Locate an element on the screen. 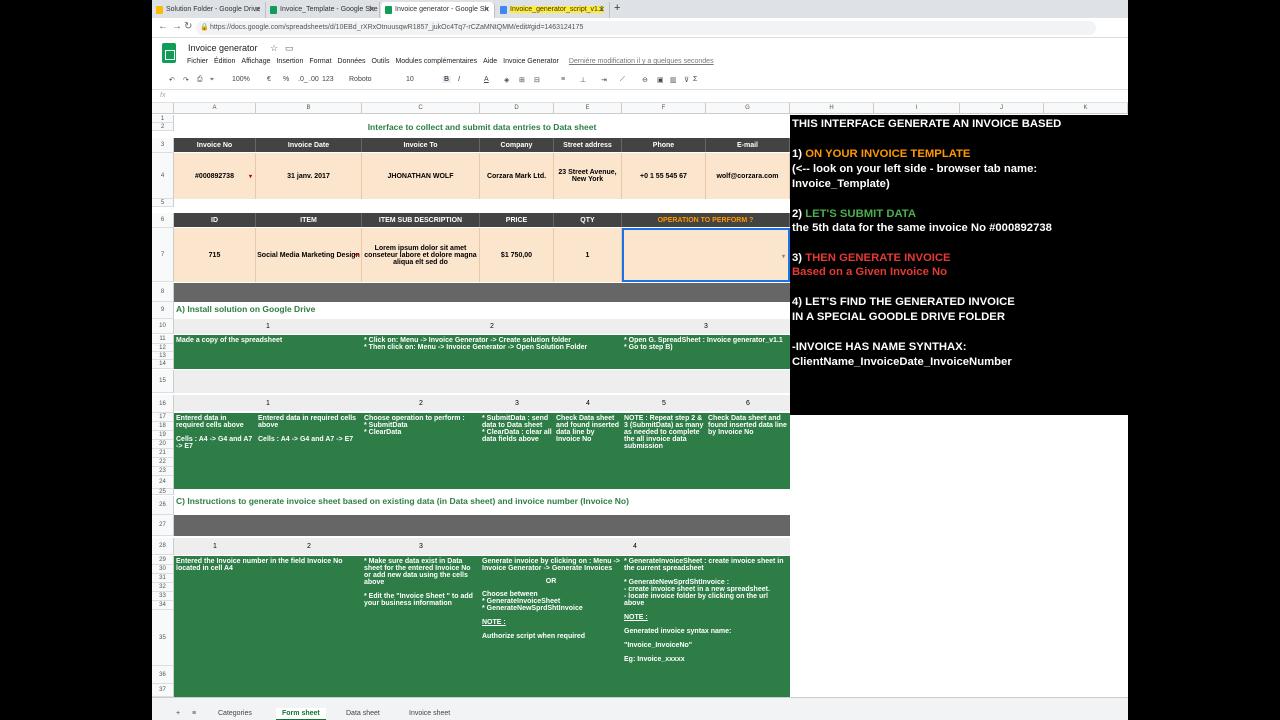 This screenshot has width=1280, height=720. menu-insertion: Insertion is located at coordinates (289, 61).